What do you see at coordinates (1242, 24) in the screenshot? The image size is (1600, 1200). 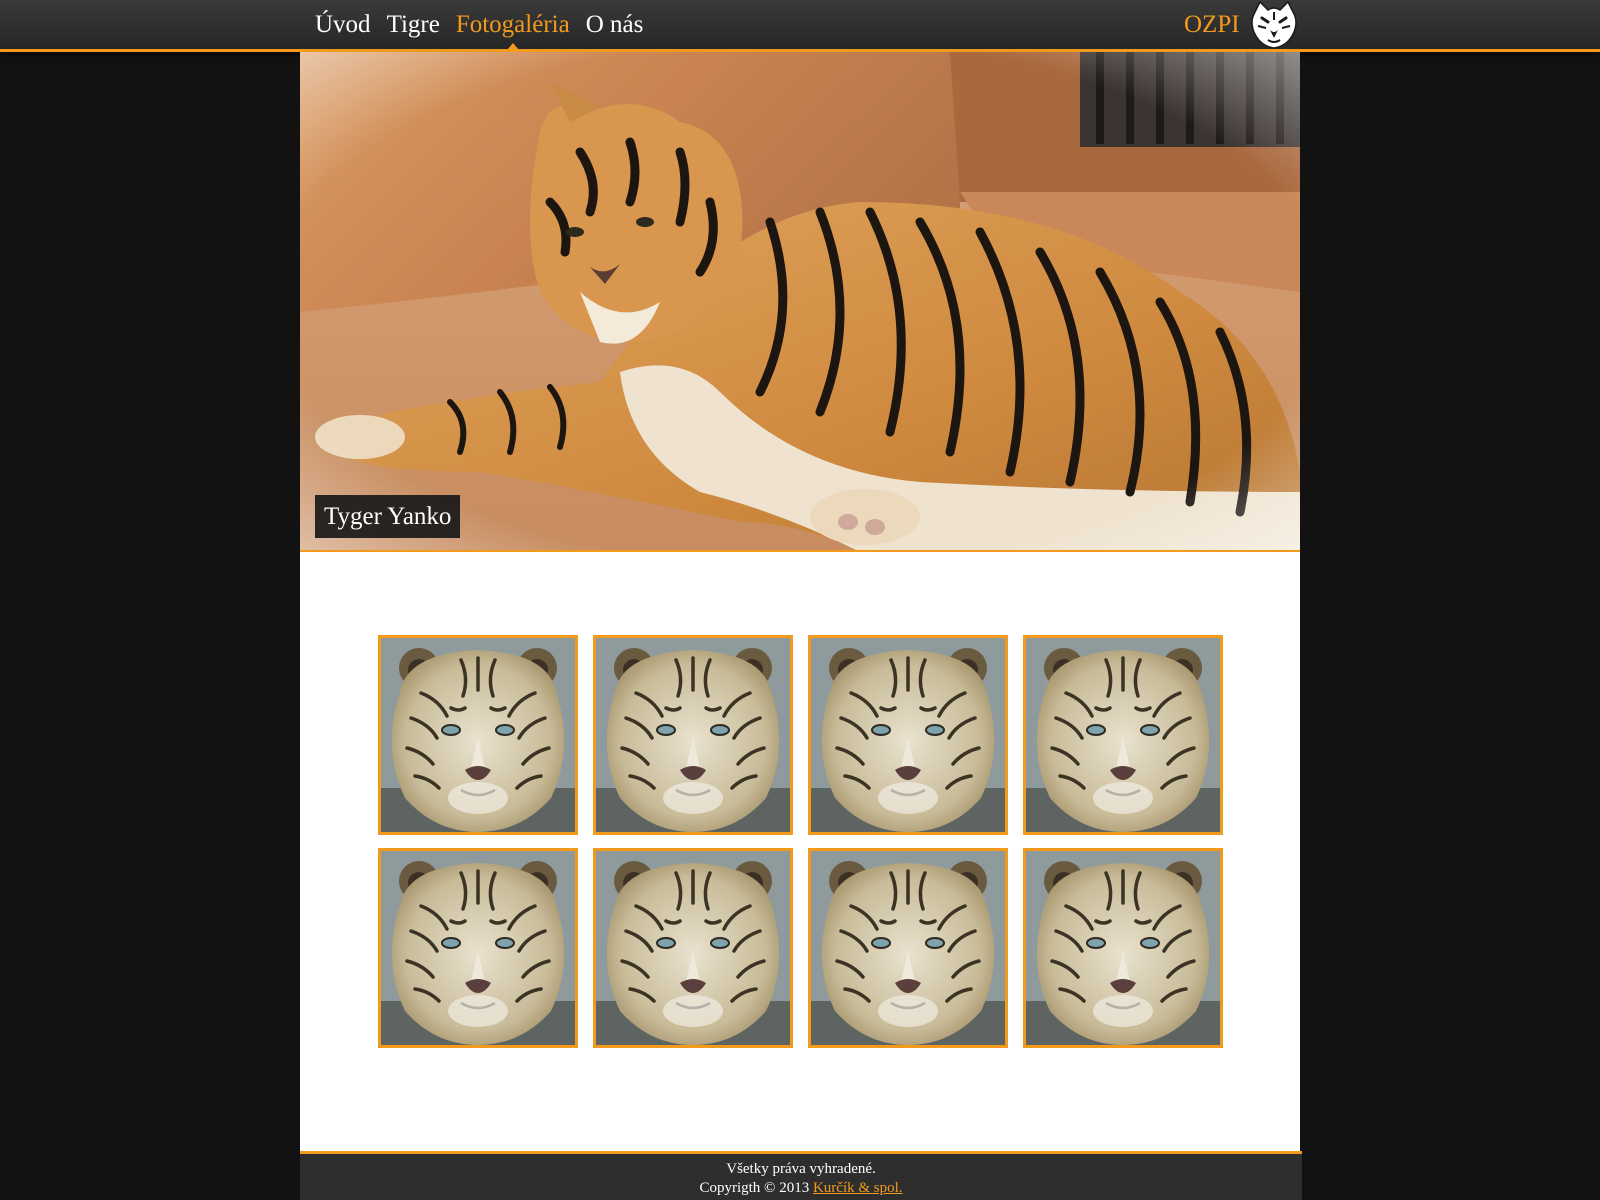 I see `brand-logo-link: OZPI` at bounding box center [1242, 24].